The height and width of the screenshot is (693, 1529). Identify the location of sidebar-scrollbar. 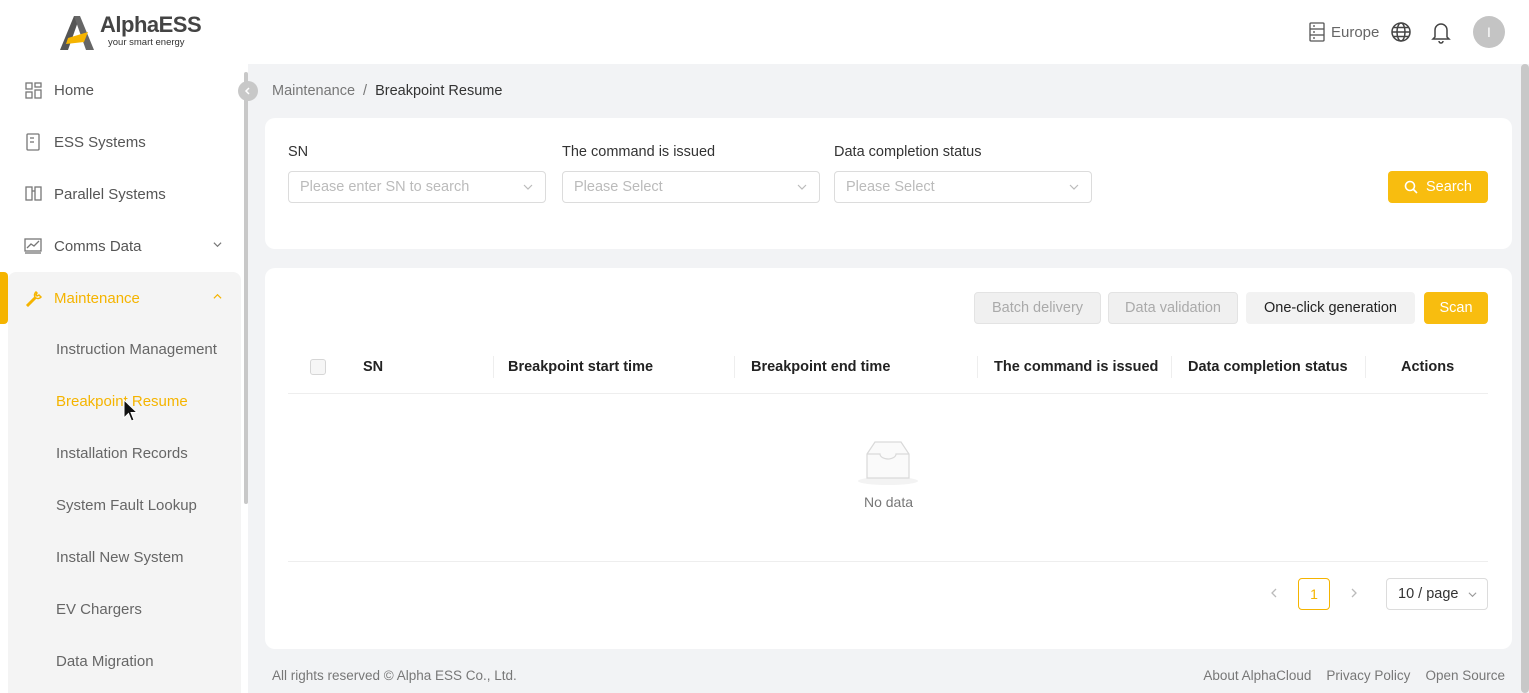
(246, 288).